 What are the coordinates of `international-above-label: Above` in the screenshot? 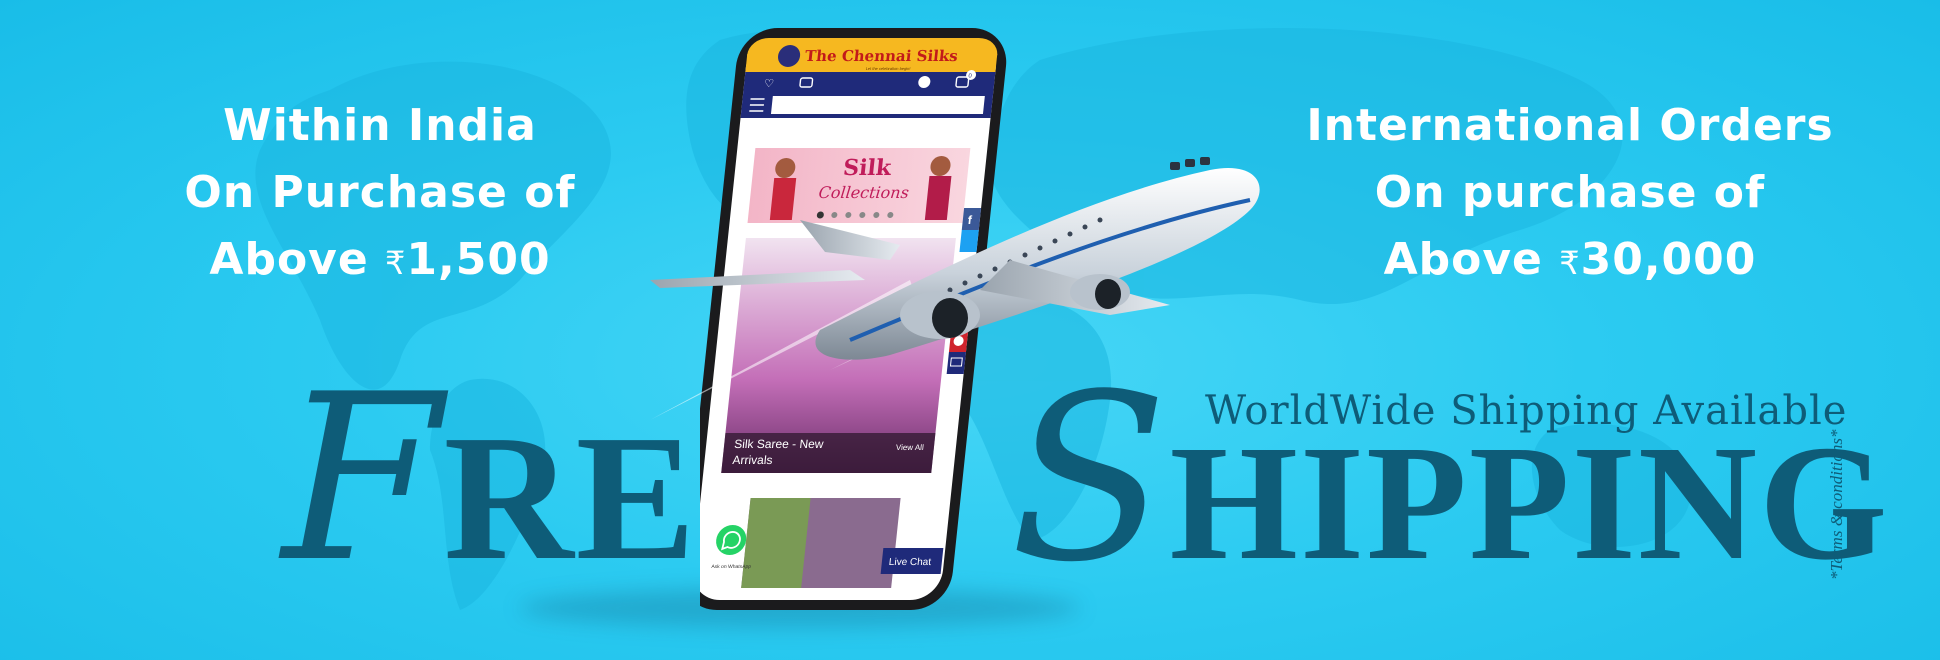 It's located at (1463, 259).